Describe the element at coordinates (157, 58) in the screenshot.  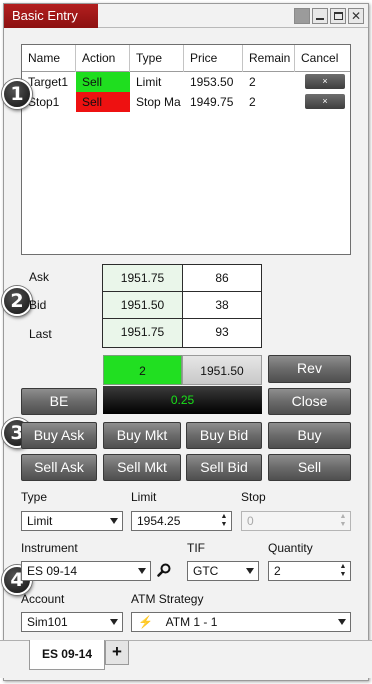
I see `column-header-type: Type` at that location.